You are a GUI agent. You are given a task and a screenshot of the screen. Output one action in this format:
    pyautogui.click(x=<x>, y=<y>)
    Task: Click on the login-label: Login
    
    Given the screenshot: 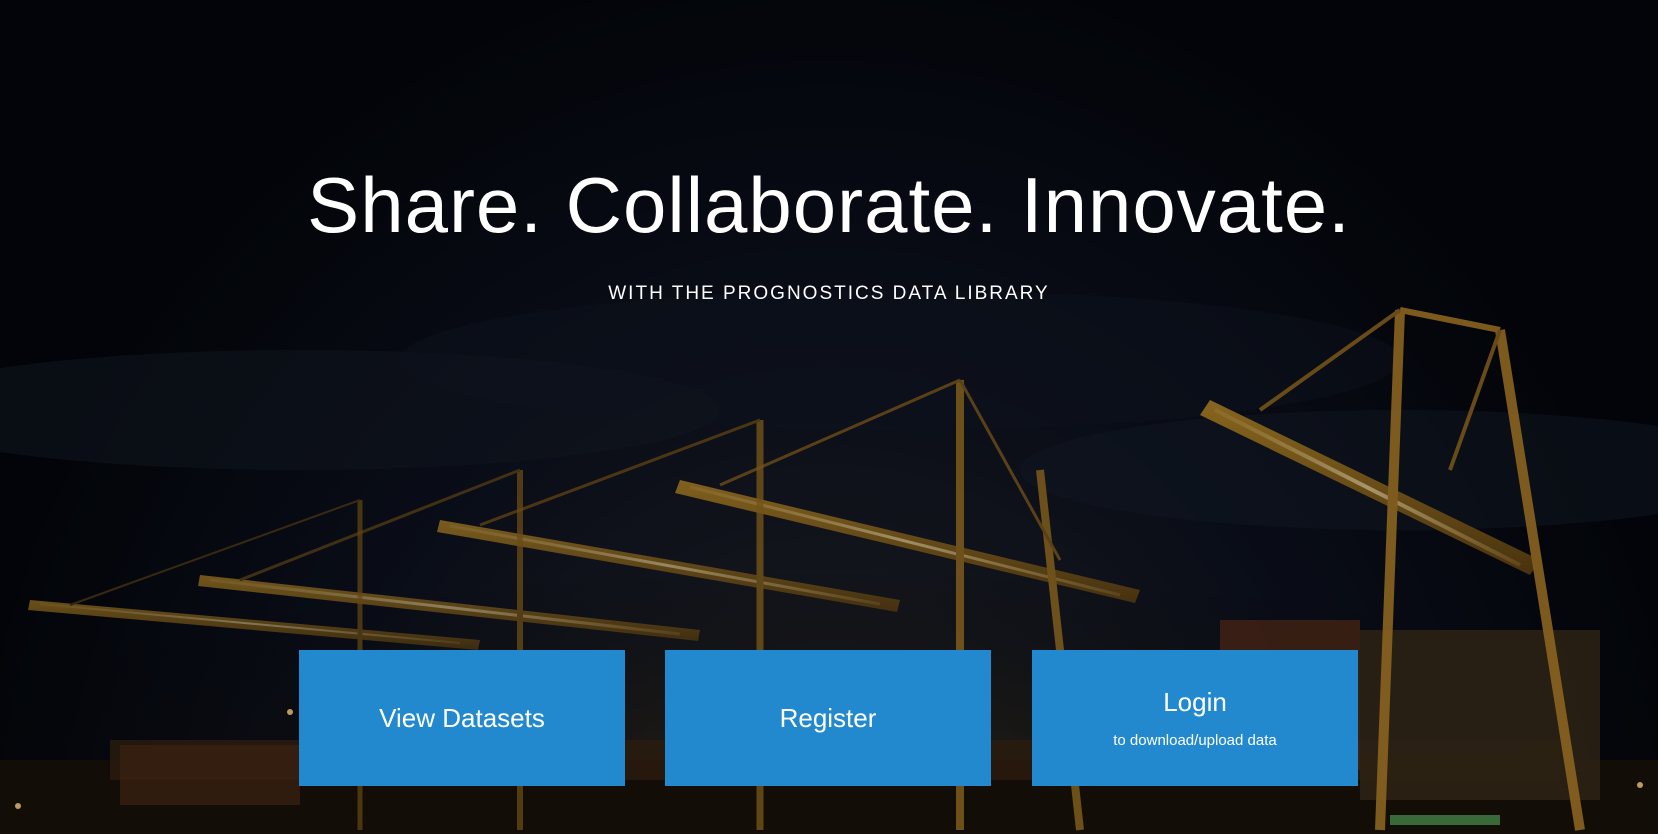 What is the action you would take?
    pyautogui.click(x=1195, y=702)
    